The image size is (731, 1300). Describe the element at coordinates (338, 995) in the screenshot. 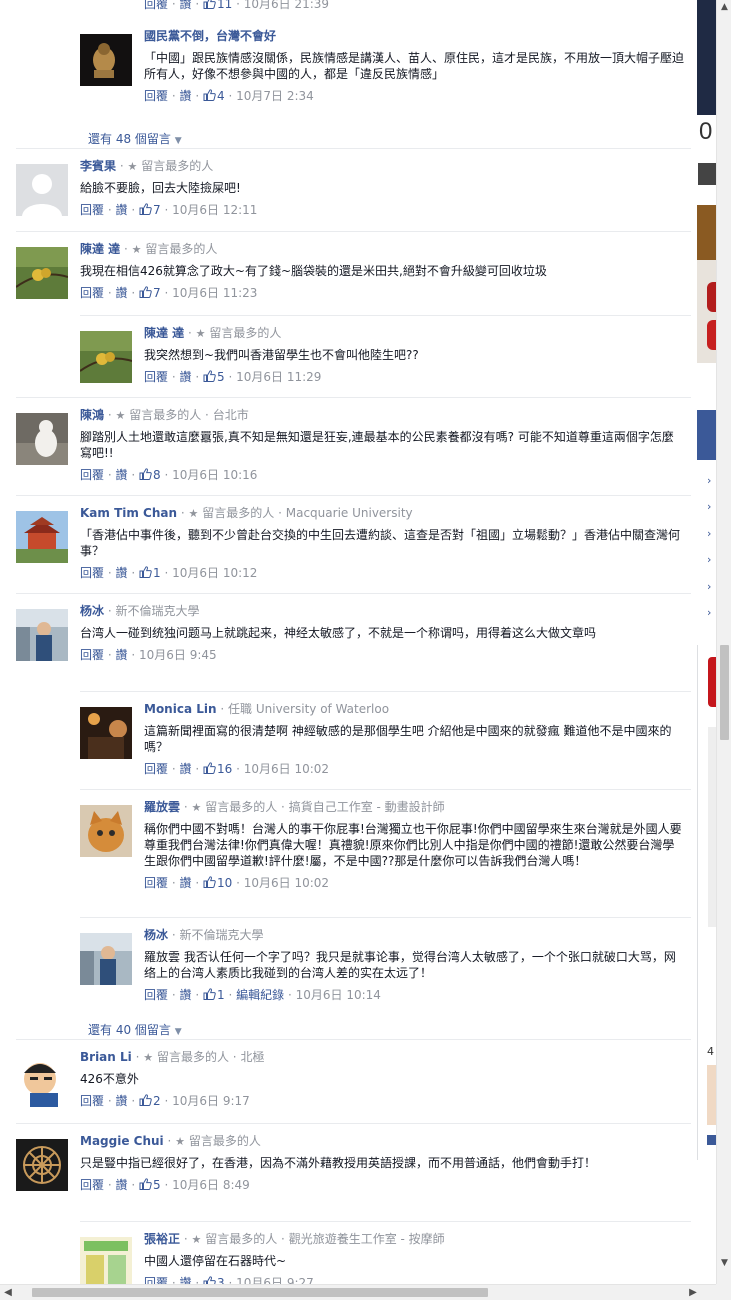

I see `timestamp: 10月6日 10:14` at that location.